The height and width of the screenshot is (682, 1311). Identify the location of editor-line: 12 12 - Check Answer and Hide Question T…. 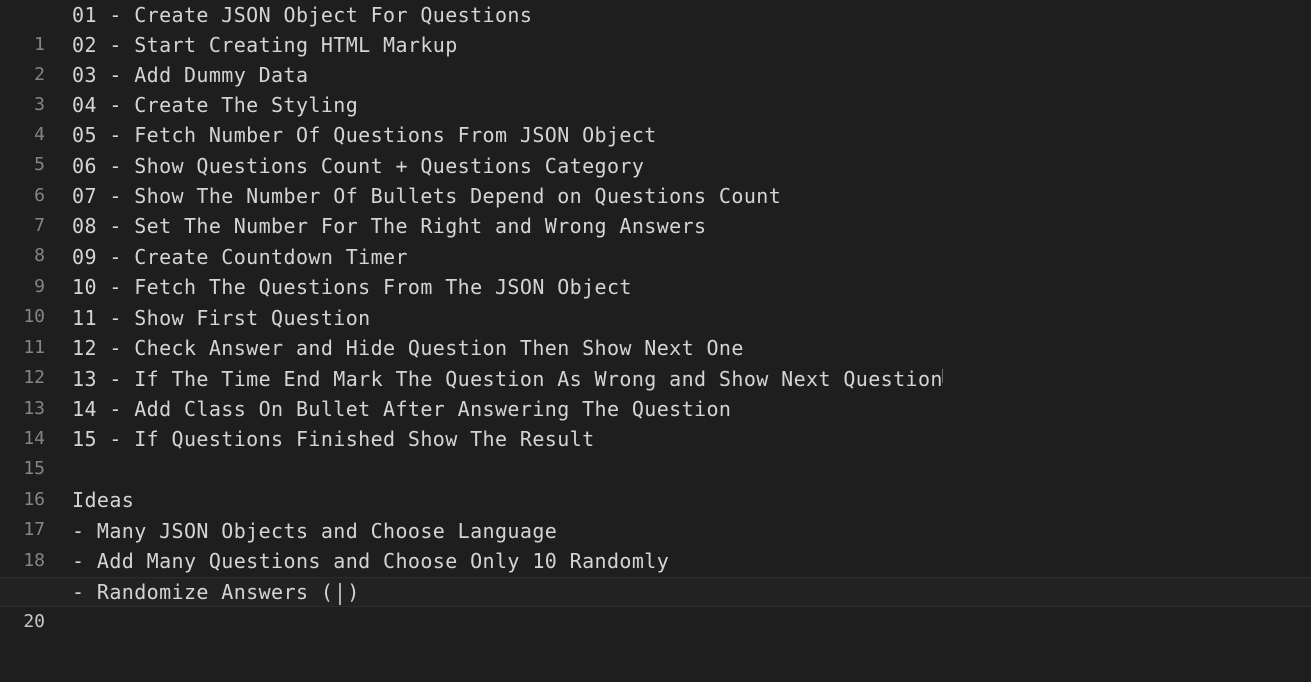
(655, 360).